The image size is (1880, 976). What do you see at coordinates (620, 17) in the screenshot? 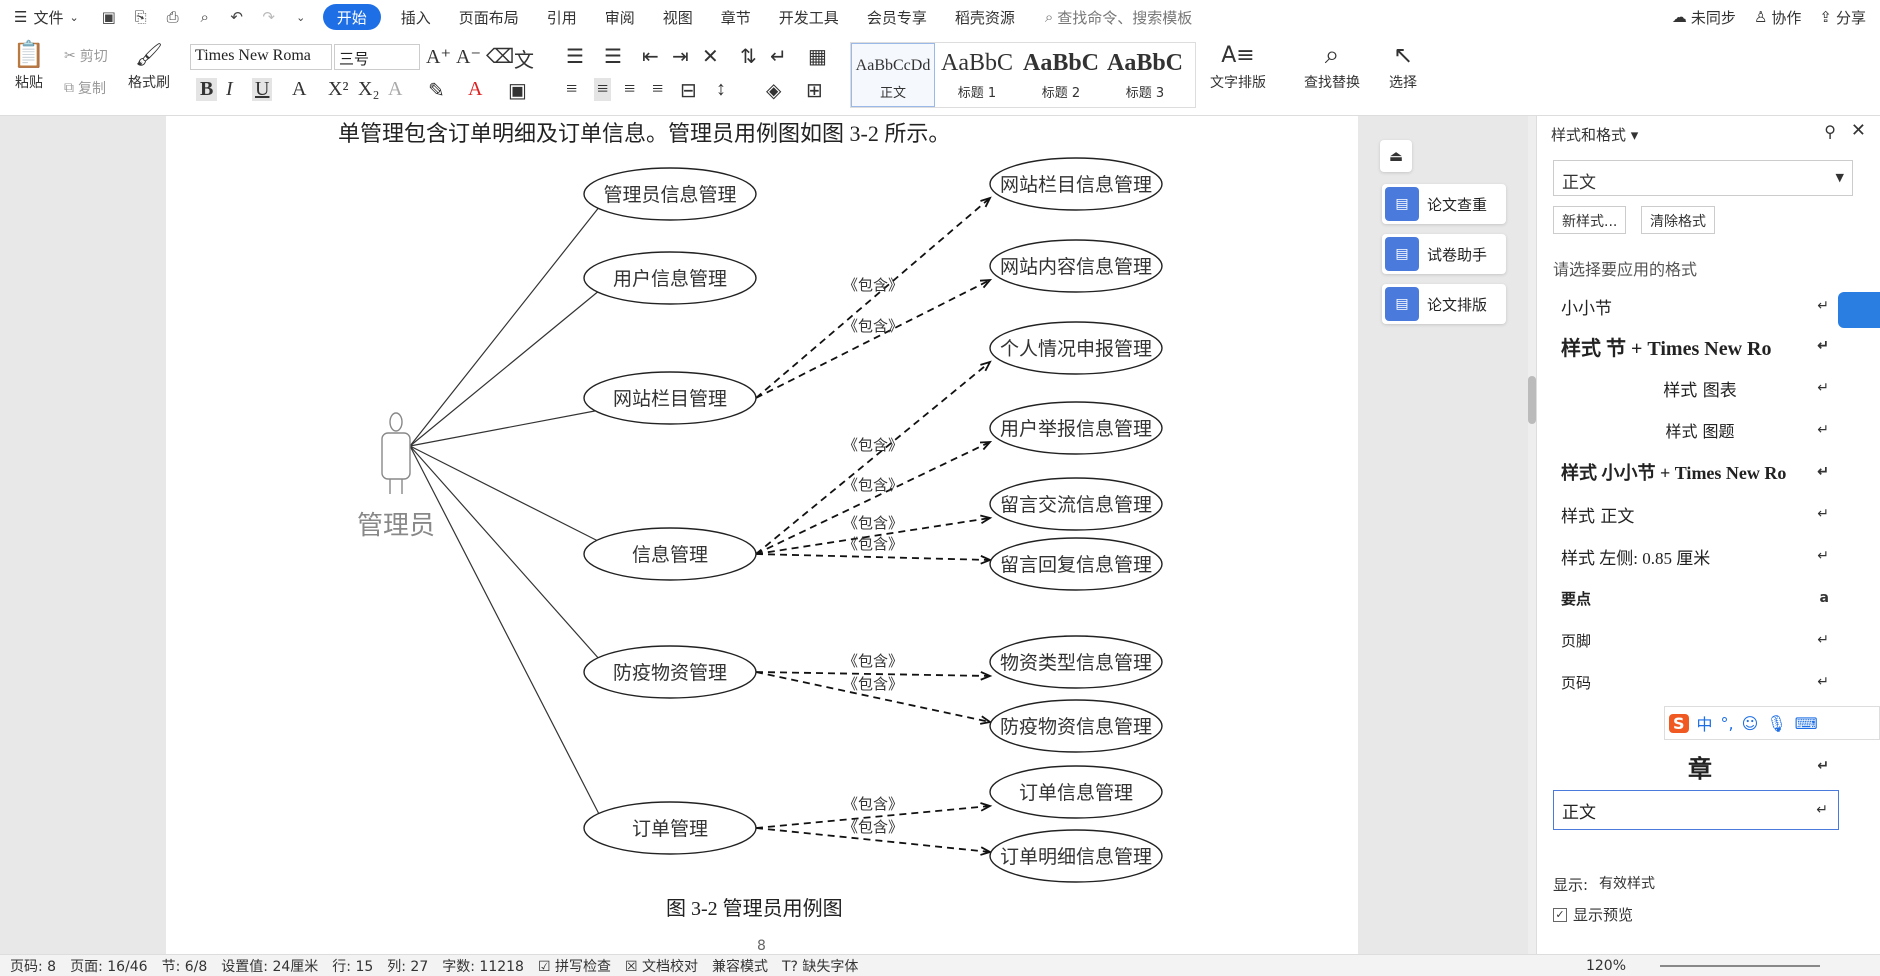
I see `tab-review: 审阅` at bounding box center [620, 17].